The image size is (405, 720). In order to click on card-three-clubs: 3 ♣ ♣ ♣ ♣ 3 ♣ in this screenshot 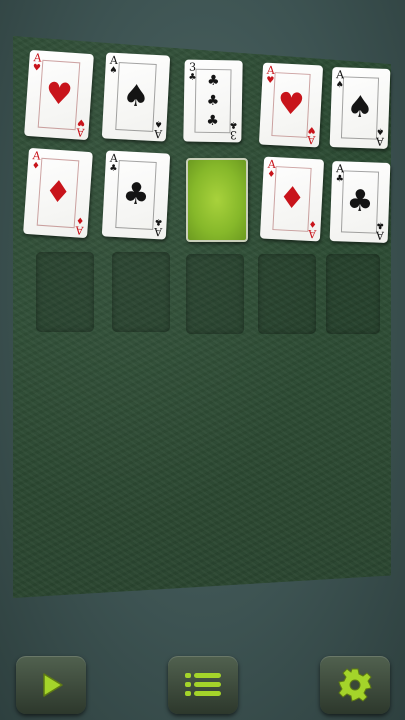, I will do `click(213, 101)`.